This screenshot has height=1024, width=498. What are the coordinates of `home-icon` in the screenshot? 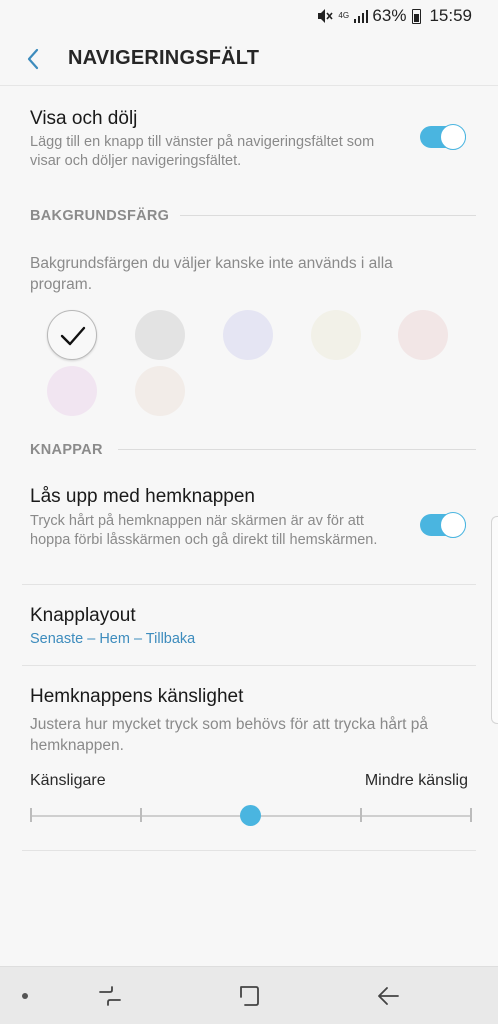 It's located at (249, 996).